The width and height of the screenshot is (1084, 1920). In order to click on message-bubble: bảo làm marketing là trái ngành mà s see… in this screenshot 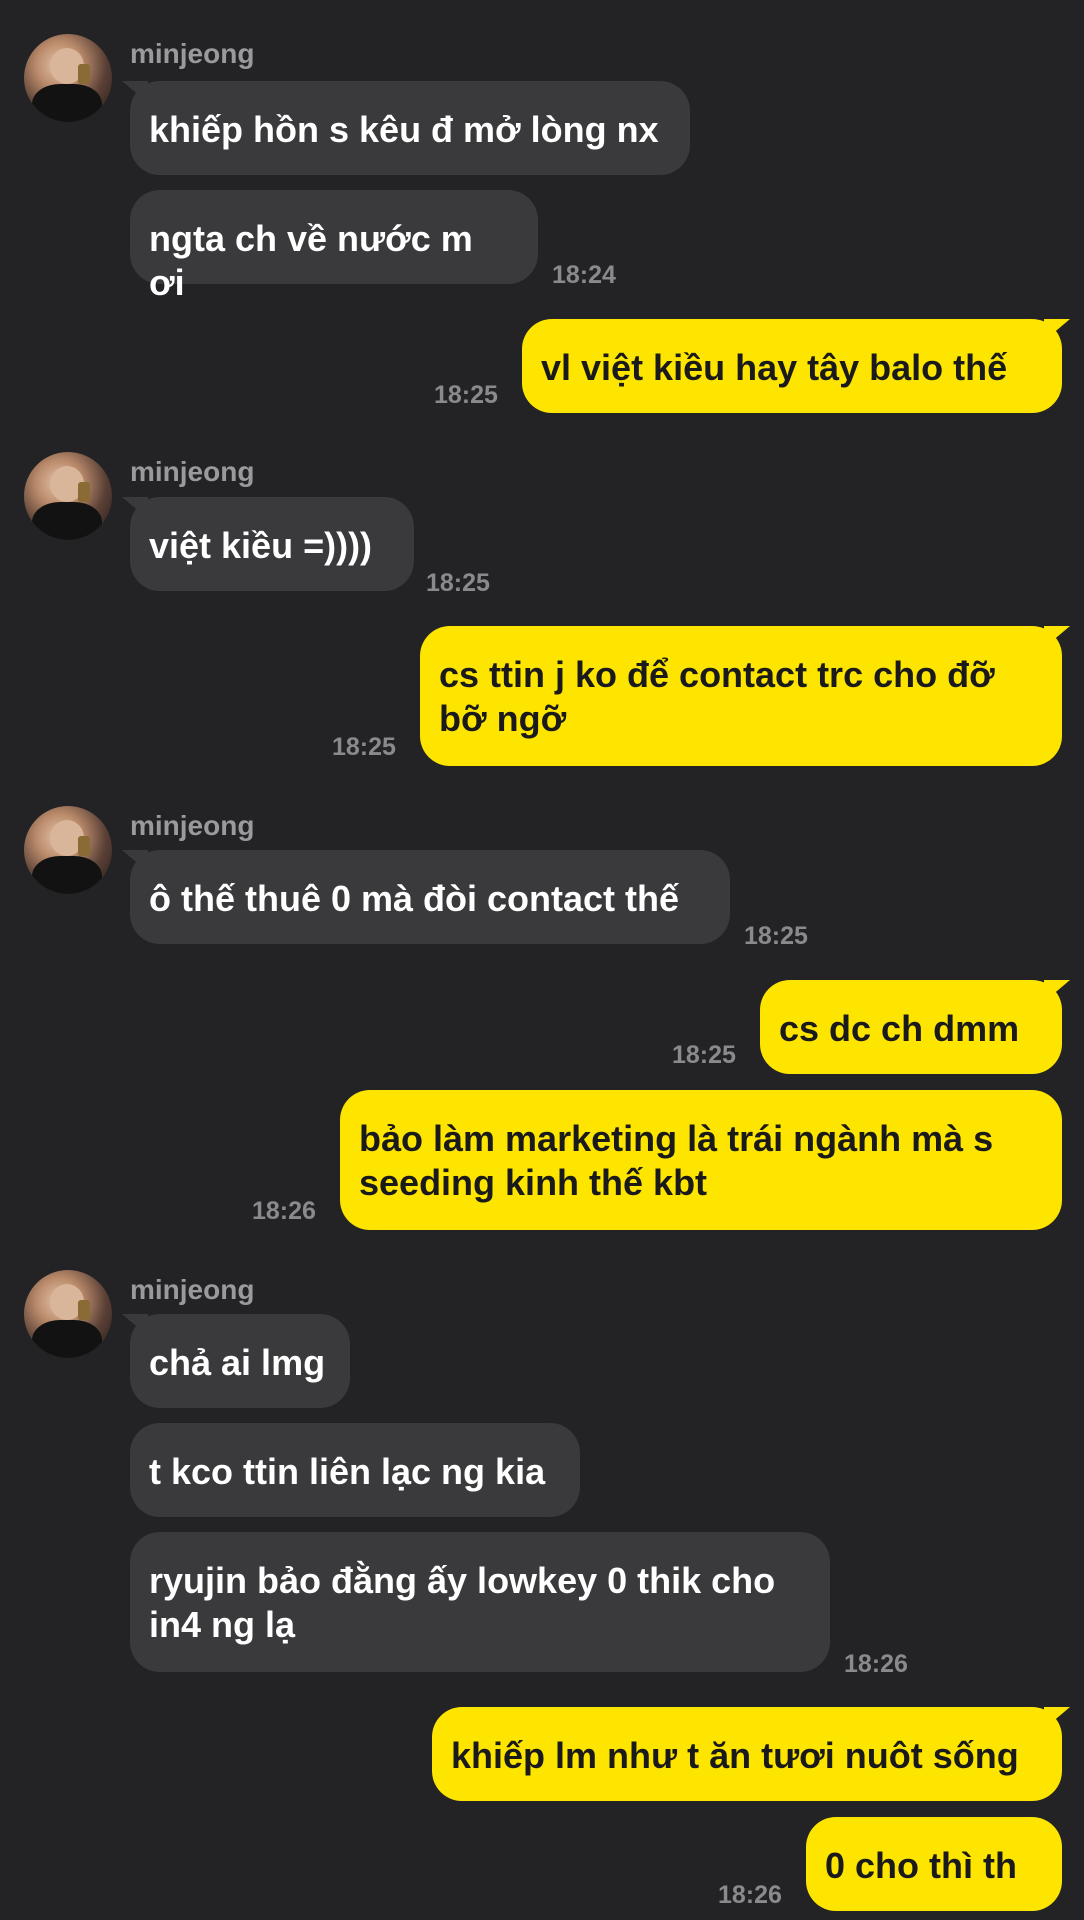, I will do `click(701, 1160)`.